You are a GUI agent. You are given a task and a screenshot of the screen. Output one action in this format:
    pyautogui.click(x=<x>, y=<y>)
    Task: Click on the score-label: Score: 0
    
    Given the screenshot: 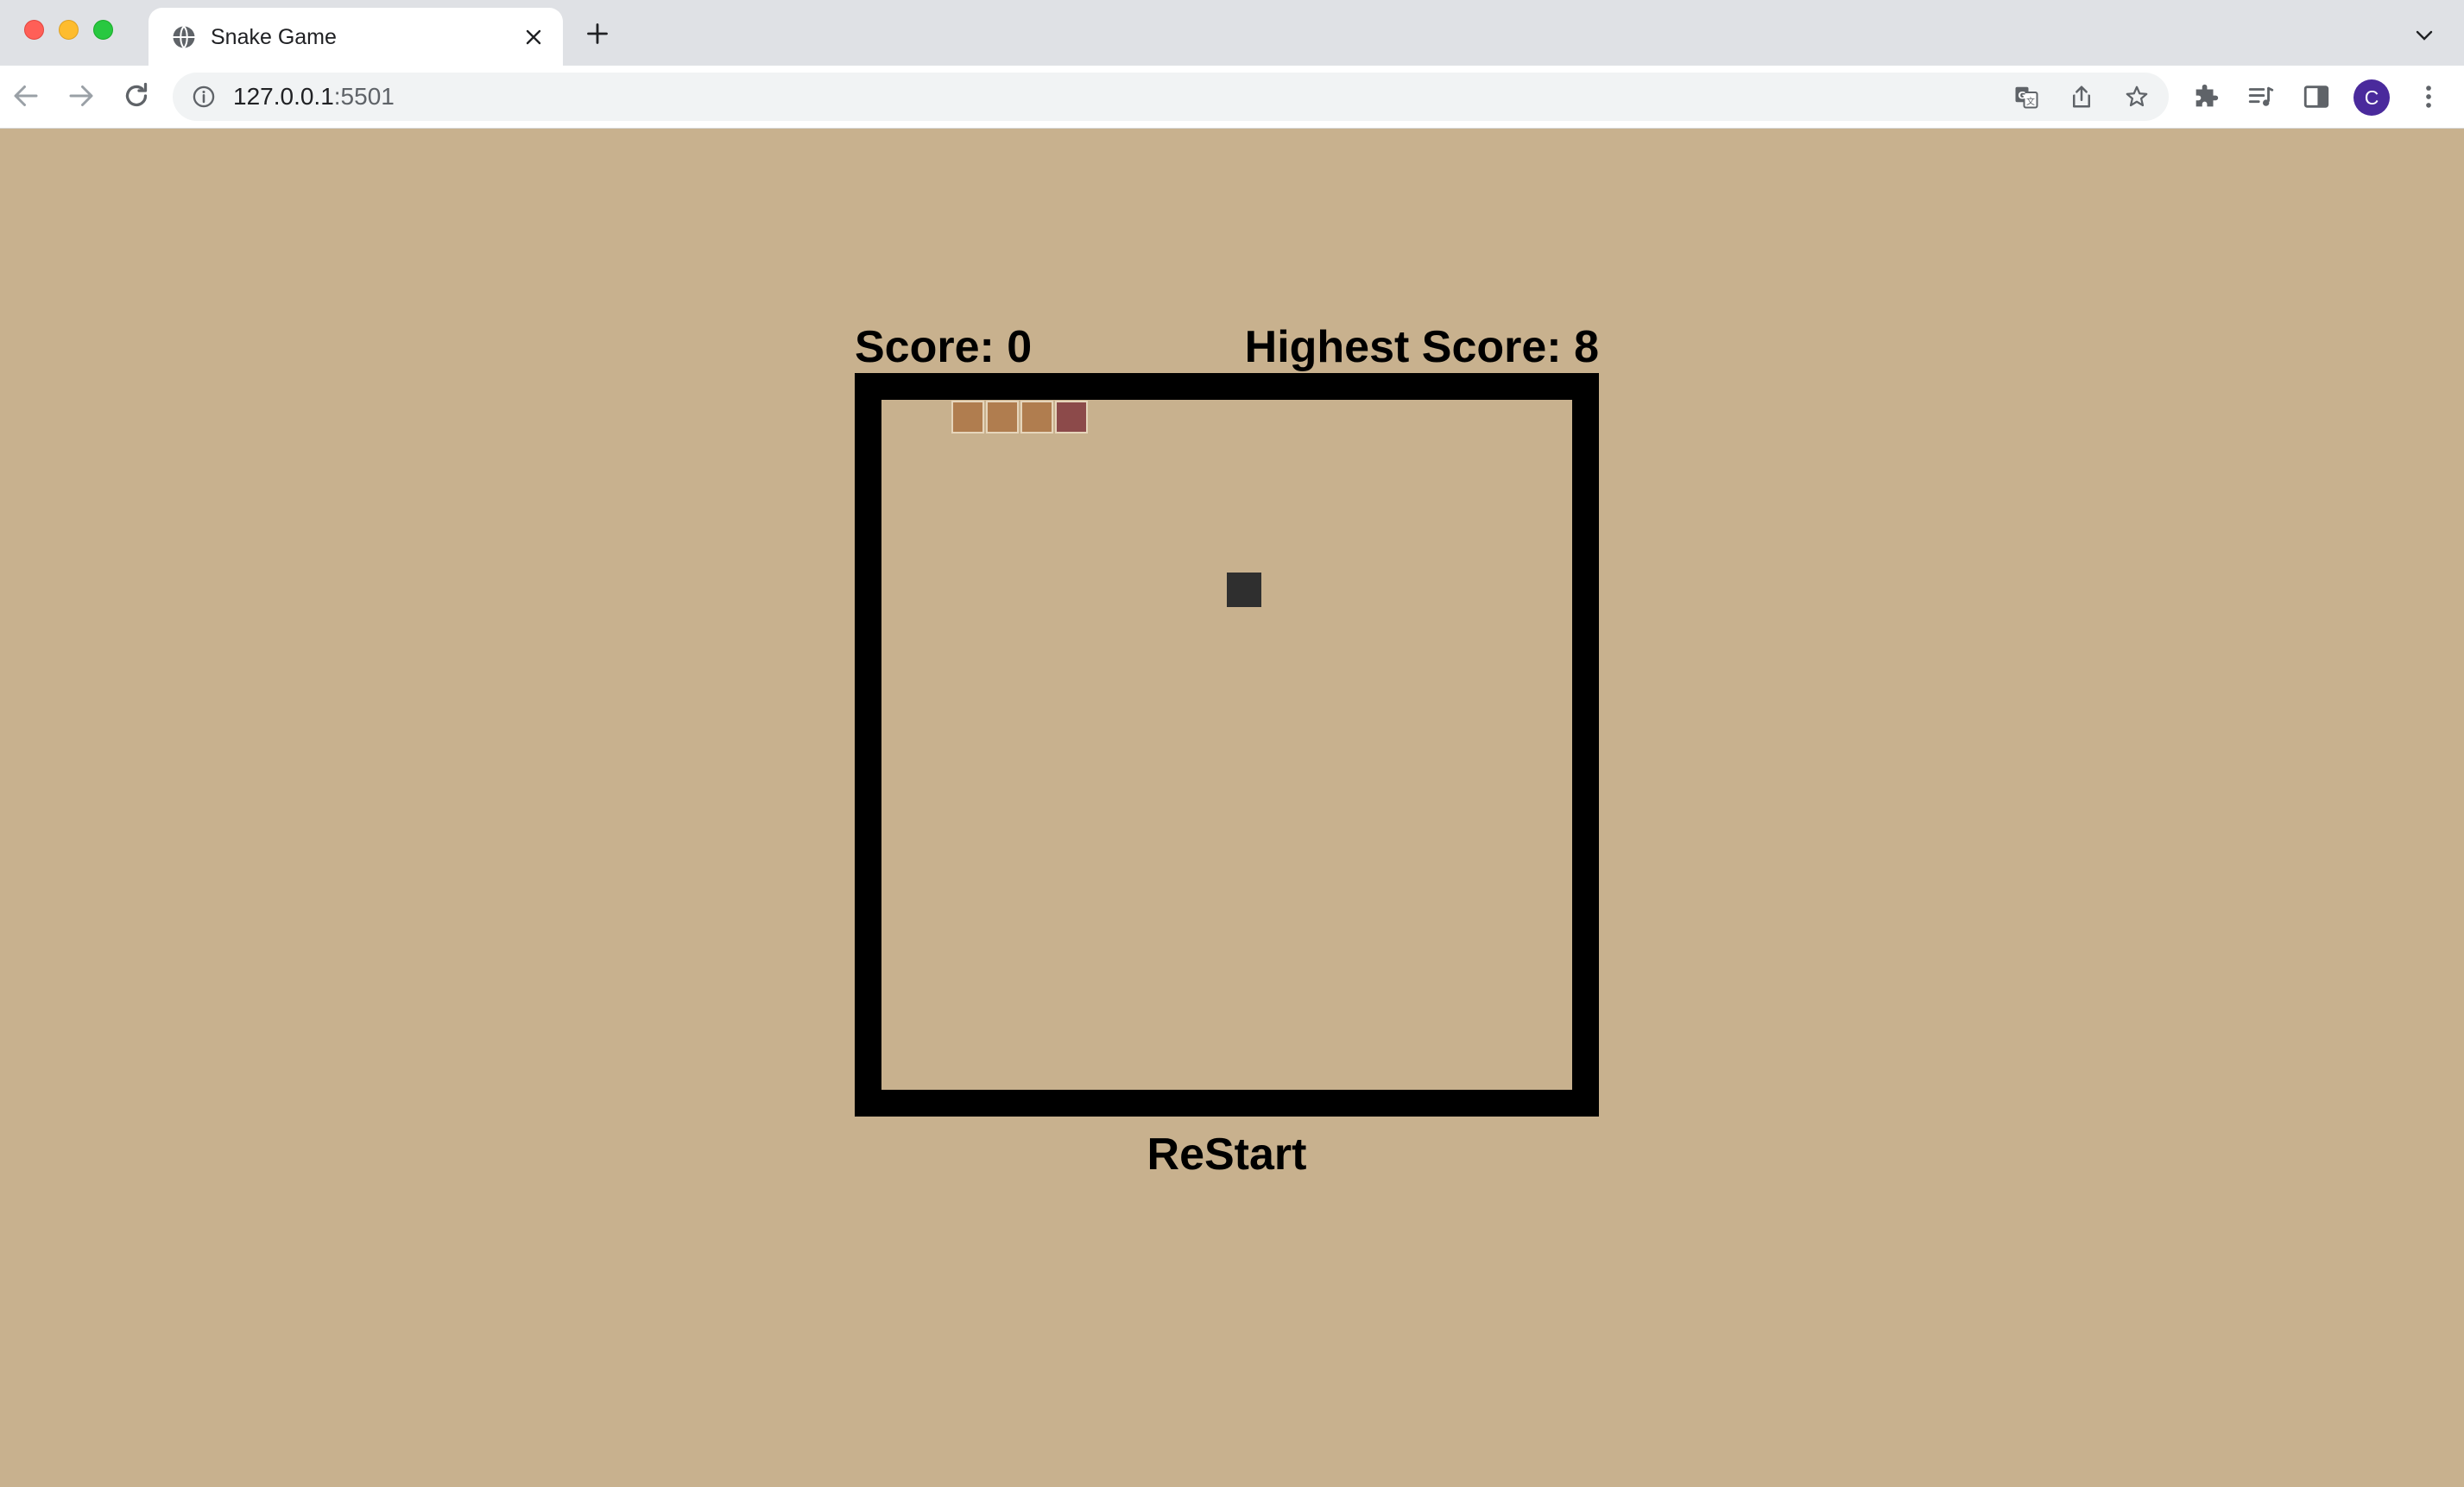 What is the action you would take?
    pyautogui.click(x=944, y=347)
    